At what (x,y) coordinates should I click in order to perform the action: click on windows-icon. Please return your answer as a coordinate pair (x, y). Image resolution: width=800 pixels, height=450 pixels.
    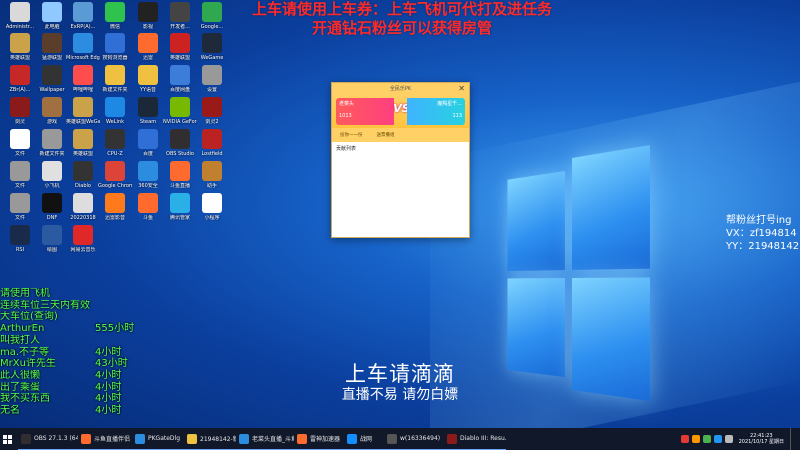
    Looking at the image, I should click on (7, 439).